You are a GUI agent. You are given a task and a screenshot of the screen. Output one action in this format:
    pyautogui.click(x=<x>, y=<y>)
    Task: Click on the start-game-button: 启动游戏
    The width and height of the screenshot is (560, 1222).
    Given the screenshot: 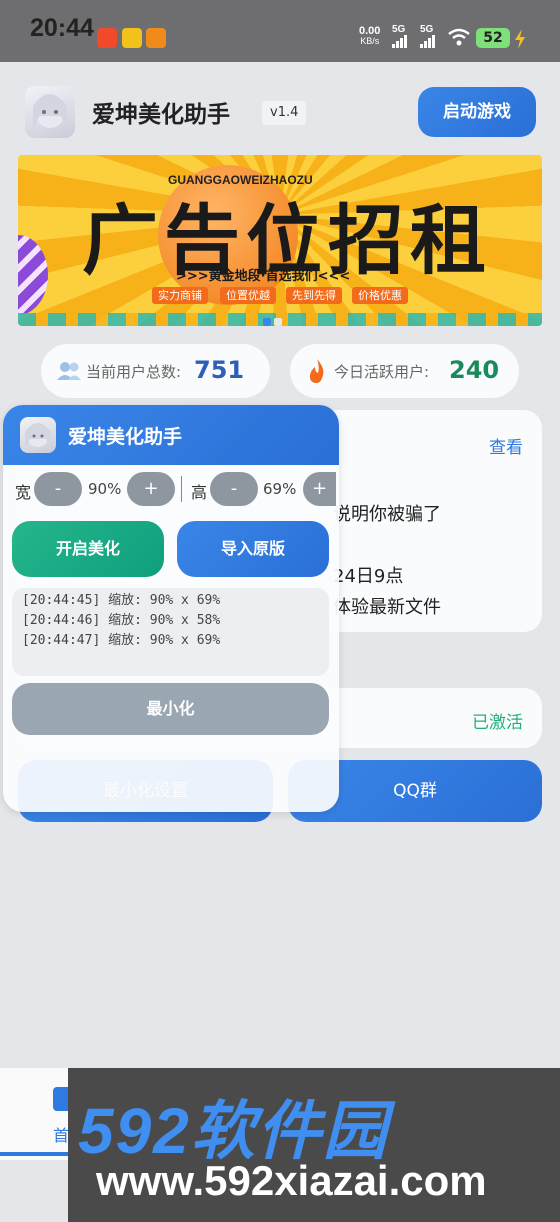 What is the action you would take?
    pyautogui.click(x=477, y=112)
    